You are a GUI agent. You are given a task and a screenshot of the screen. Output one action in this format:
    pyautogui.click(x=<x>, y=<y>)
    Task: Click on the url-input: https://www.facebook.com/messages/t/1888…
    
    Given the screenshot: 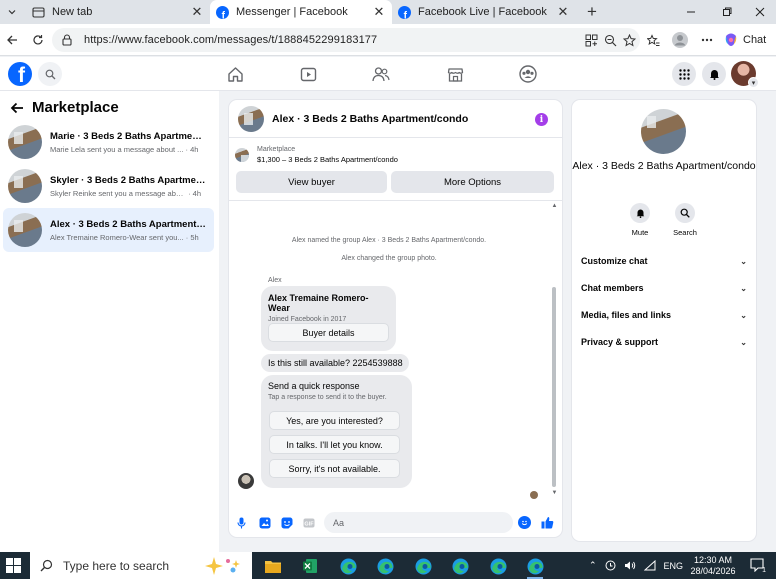 What is the action you would take?
    pyautogui.click(x=346, y=40)
    